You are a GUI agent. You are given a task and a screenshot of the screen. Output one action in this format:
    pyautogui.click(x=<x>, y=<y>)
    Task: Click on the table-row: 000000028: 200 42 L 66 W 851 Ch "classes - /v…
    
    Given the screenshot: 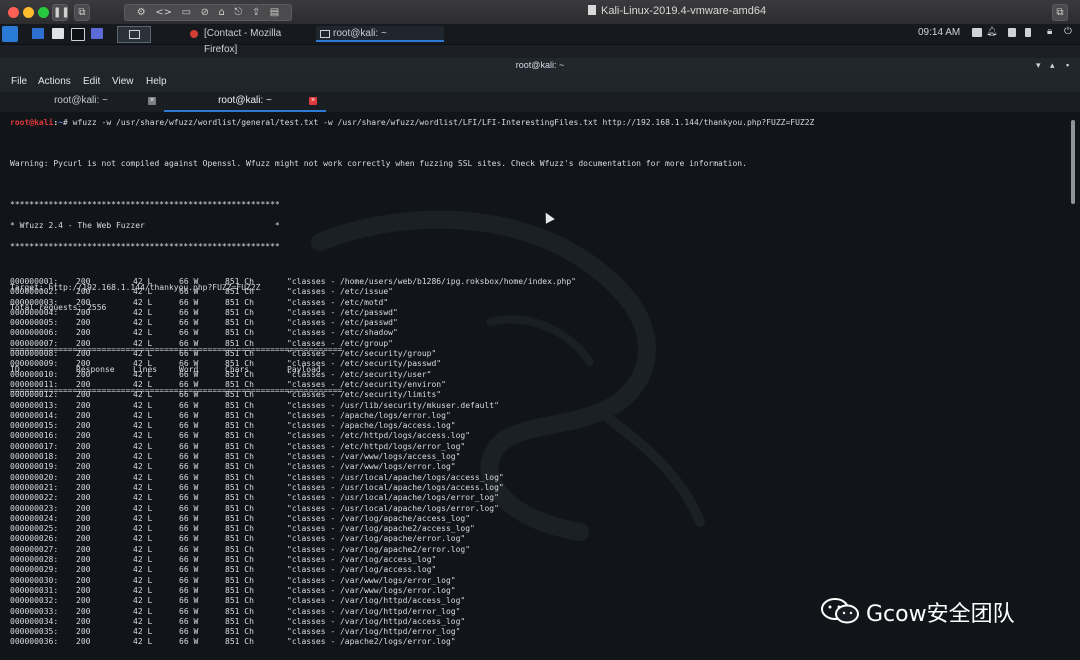 What is the action you would take?
    pyautogui.click(x=293, y=560)
    